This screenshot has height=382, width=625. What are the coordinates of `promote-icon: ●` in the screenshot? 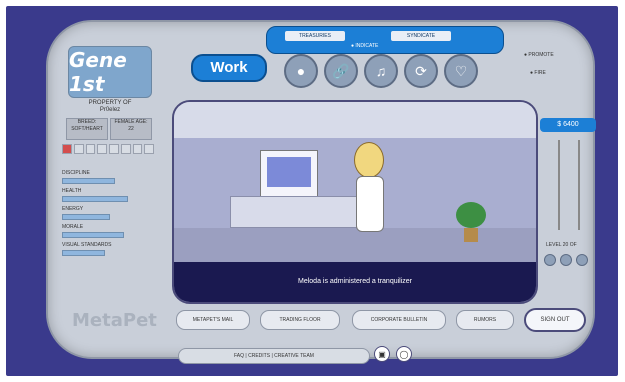 It's located at (526, 55).